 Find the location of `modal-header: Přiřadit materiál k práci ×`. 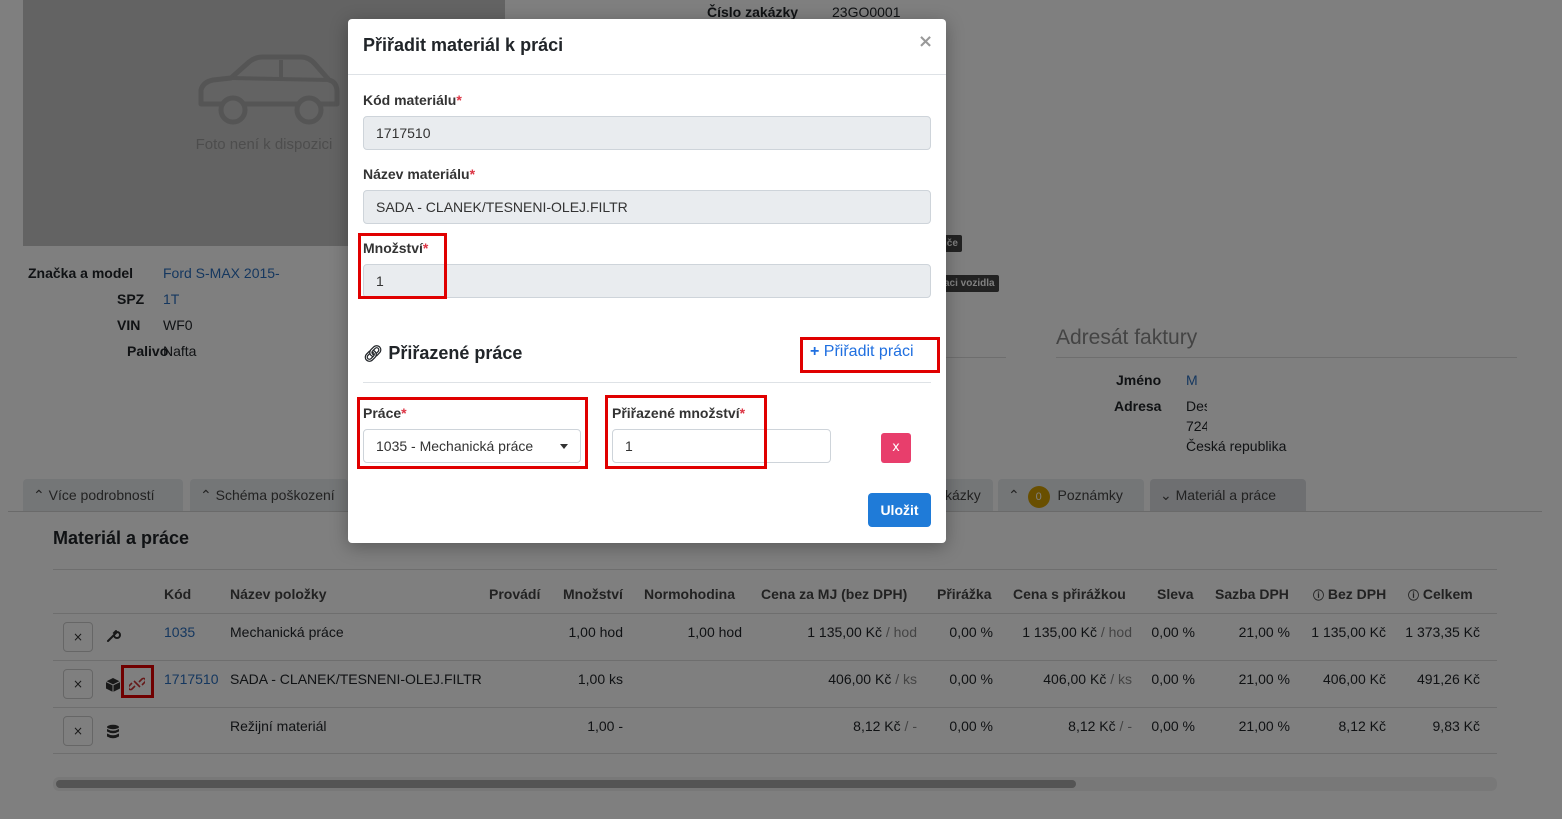

modal-header: Přiřadit materiál k práci × is located at coordinates (647, 47).